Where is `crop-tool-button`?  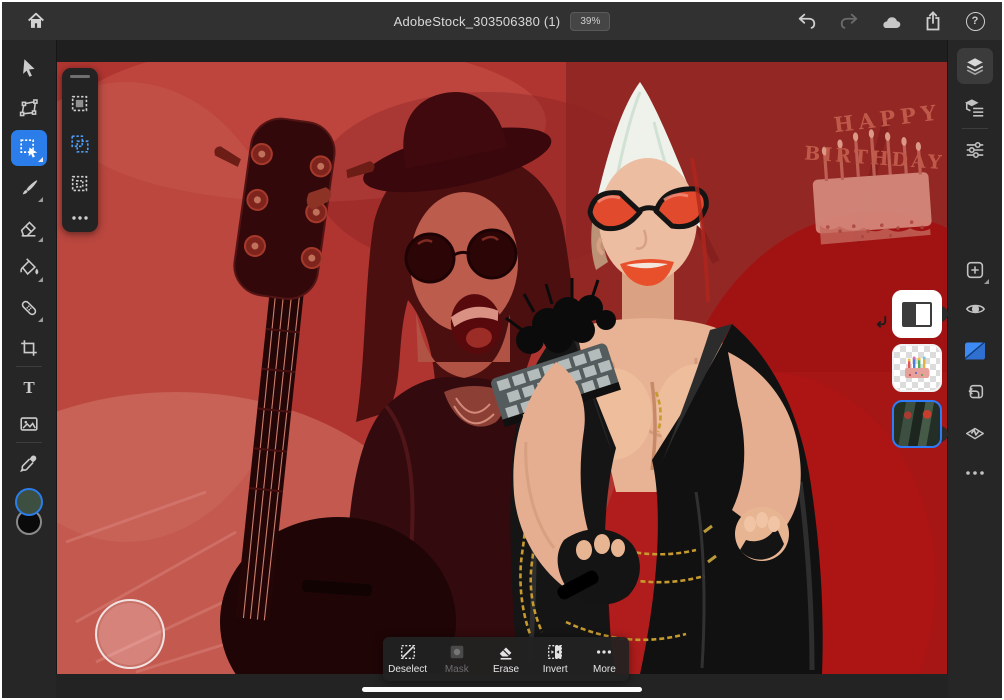
crop-tool-button is located at coordinates (29, 348).